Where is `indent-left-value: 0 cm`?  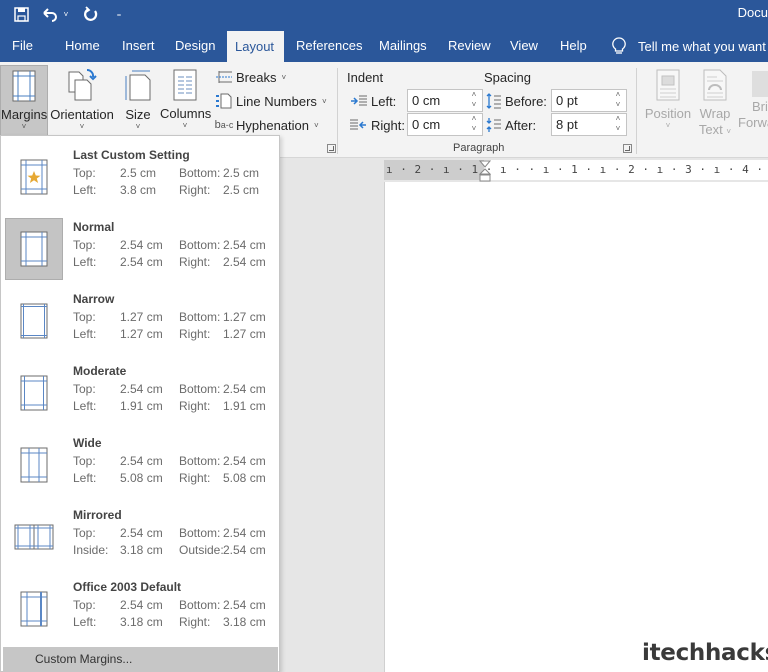 indent-left-value: 0 cm is located at coordinates (426, 100).